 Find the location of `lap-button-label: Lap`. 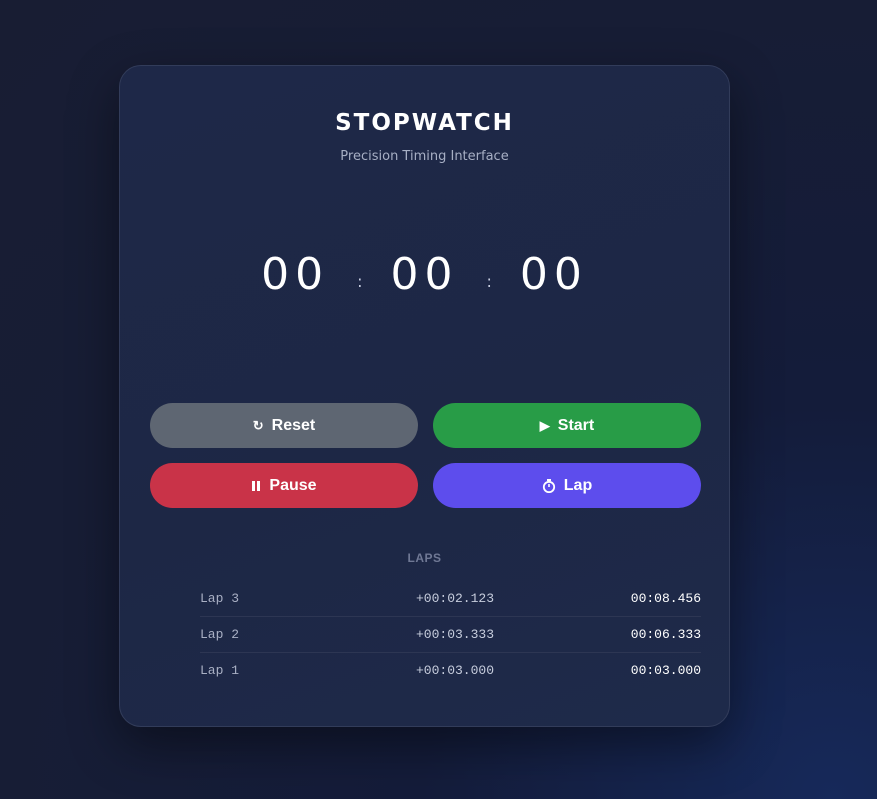

lap-button-label: Lap is located at coordinates (578, 485).